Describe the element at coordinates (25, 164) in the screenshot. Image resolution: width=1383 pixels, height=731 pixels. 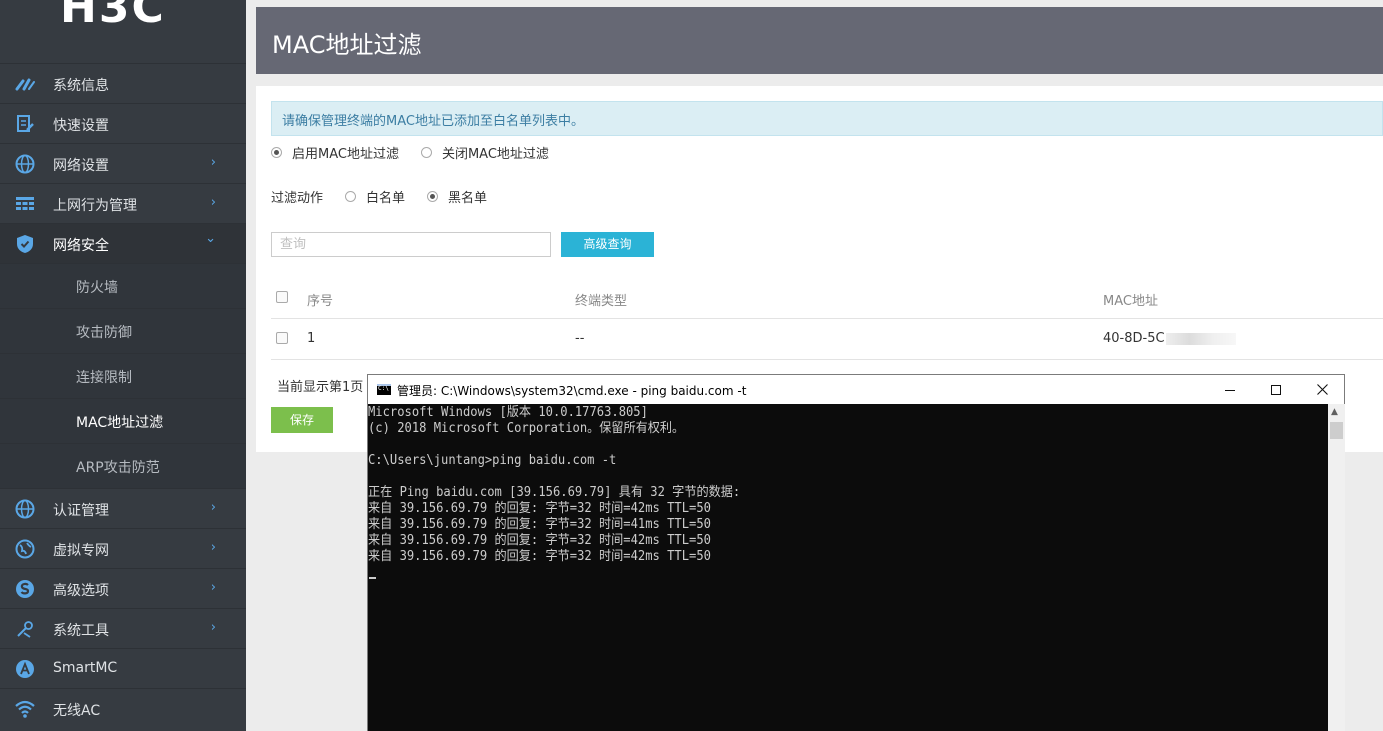
I see `globe-icon` at that location.